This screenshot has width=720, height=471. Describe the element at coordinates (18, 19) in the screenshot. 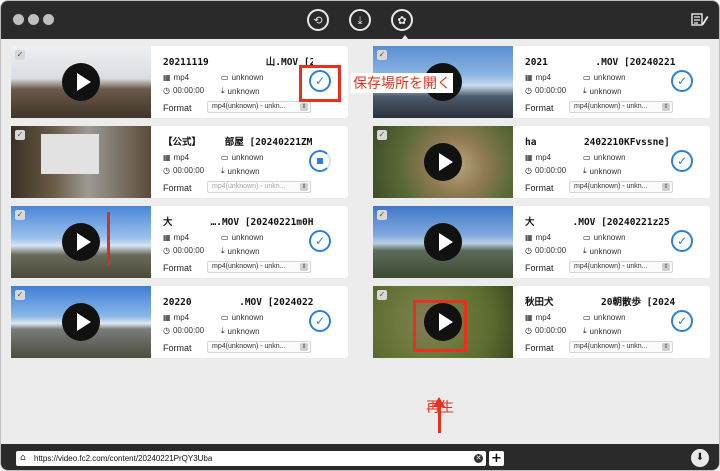

I see `close-window-button` at that location.